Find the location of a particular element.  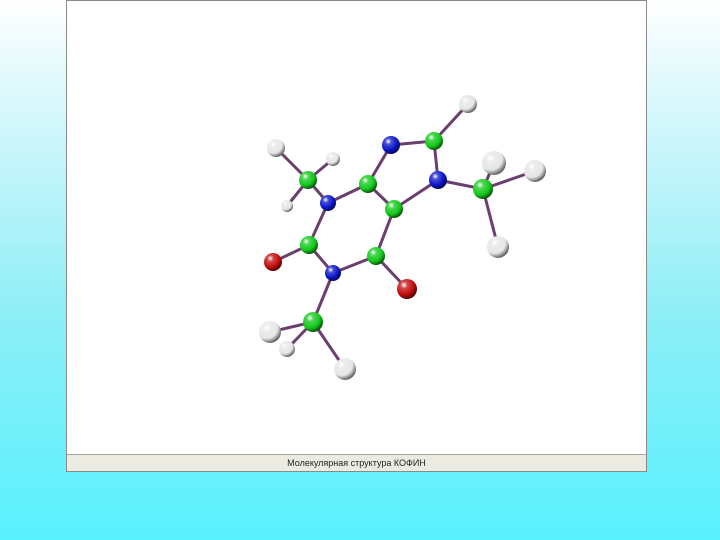

atom-hydrogen-H3b is located at coordinates (333, 159).